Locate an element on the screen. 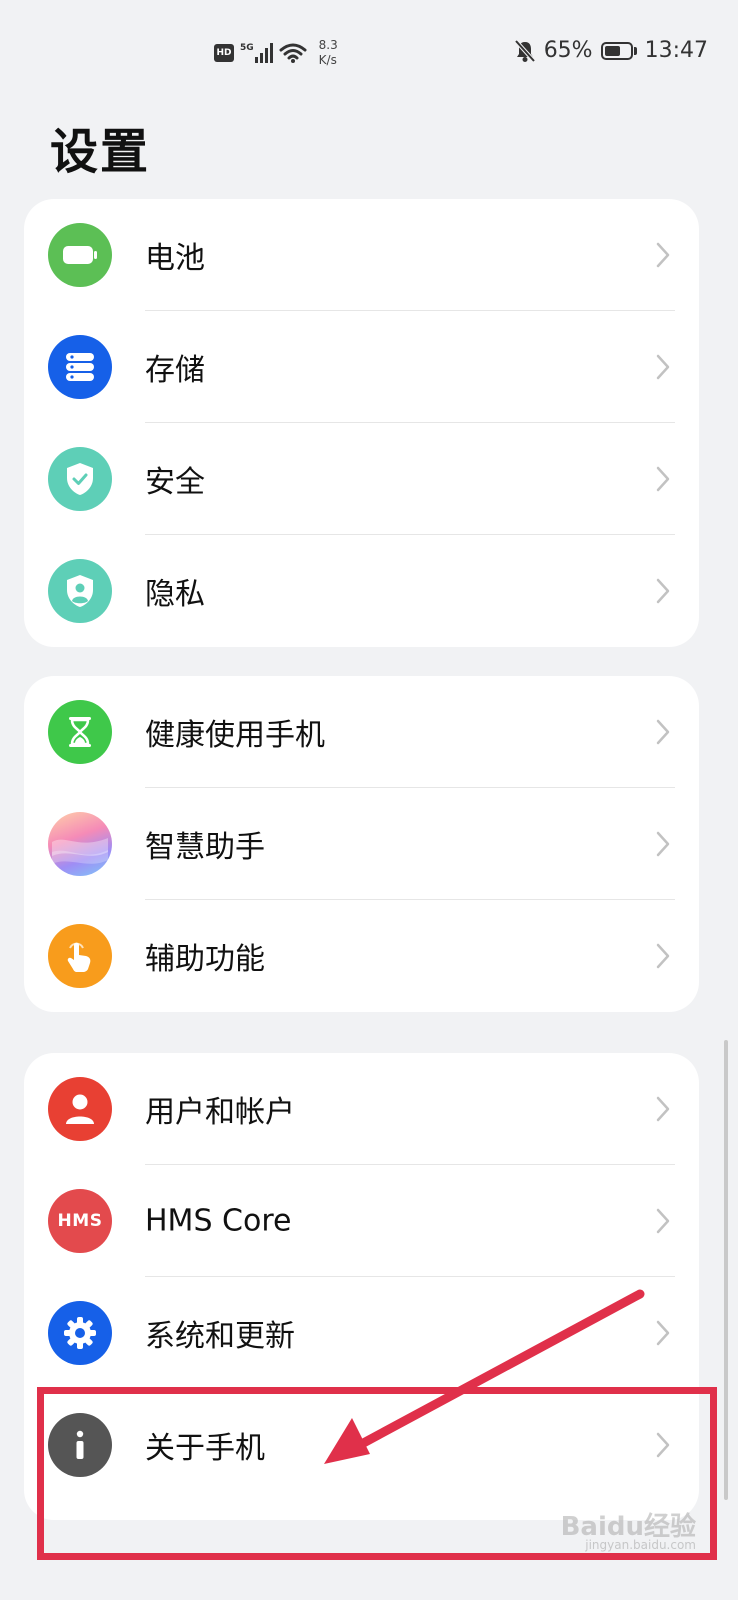 The image size is (738, 1600). status-right: 65% 13:47 is located at coordinates (611, 50).